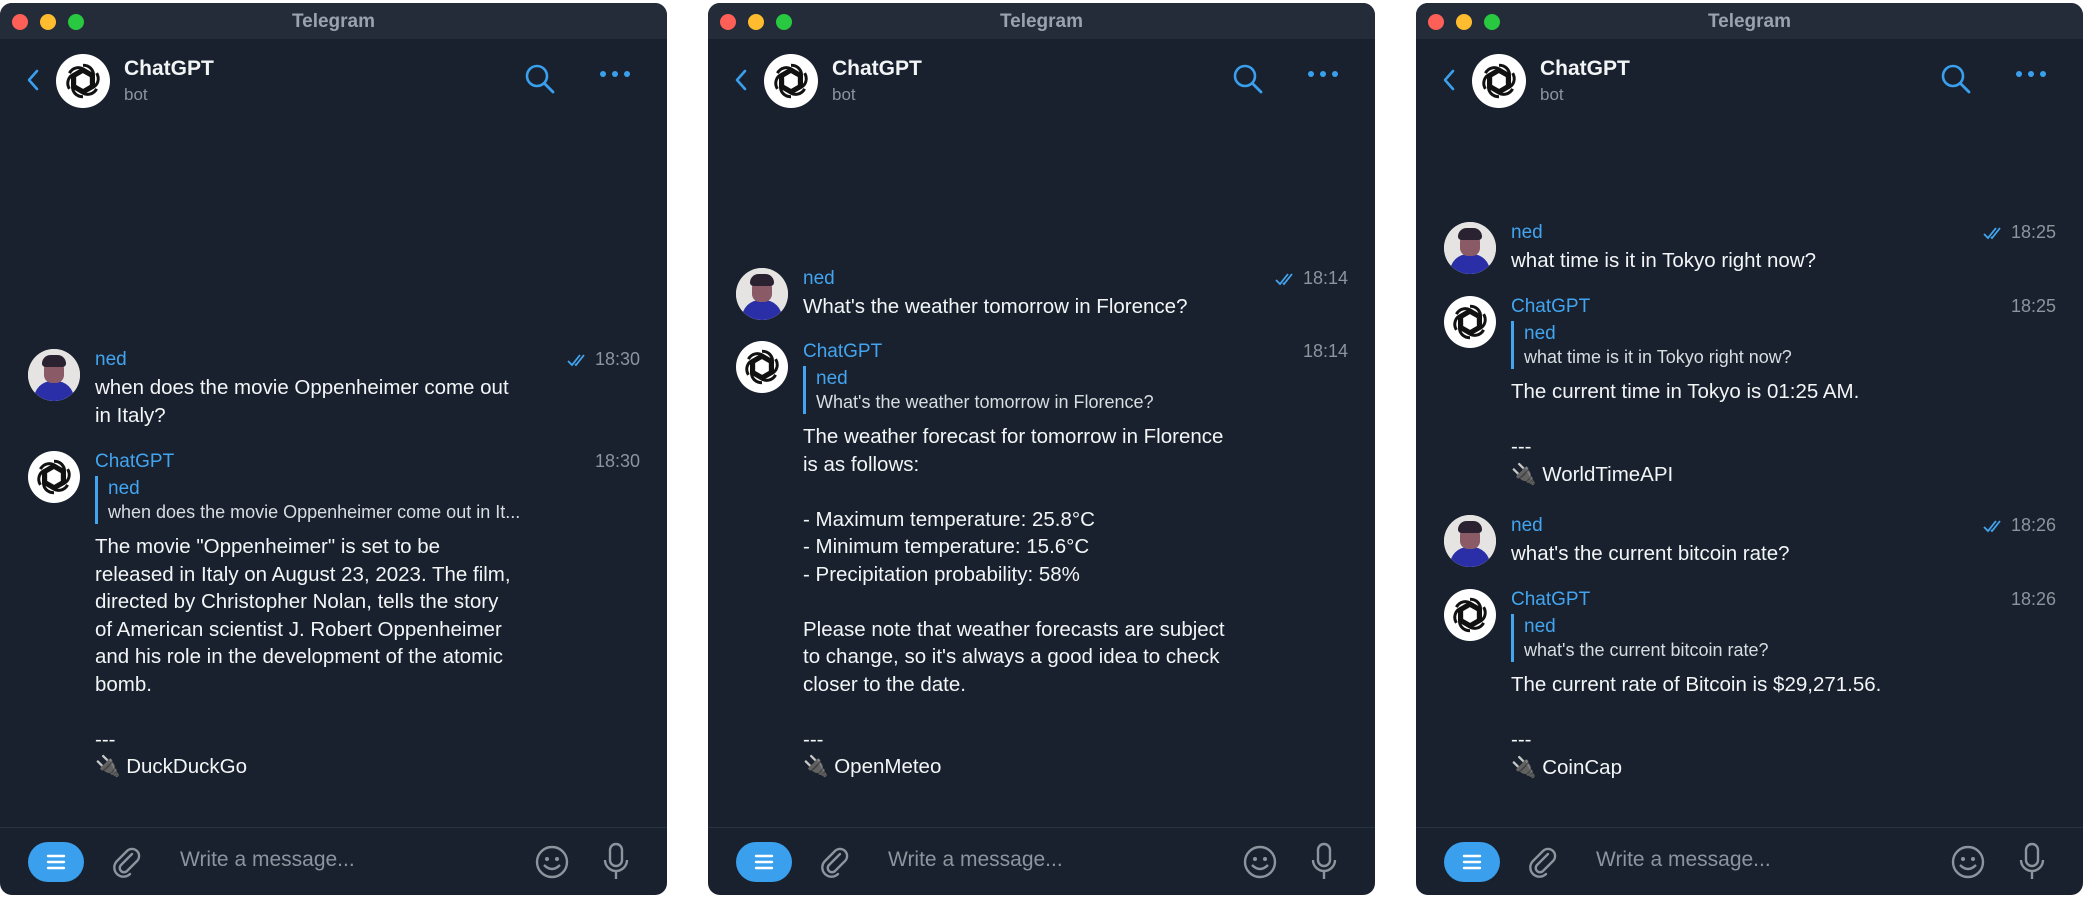 The image size is (2084, 898). I want to click on reply-quote: ned what time is it in Tokyo right now?, so click(1747, 345).